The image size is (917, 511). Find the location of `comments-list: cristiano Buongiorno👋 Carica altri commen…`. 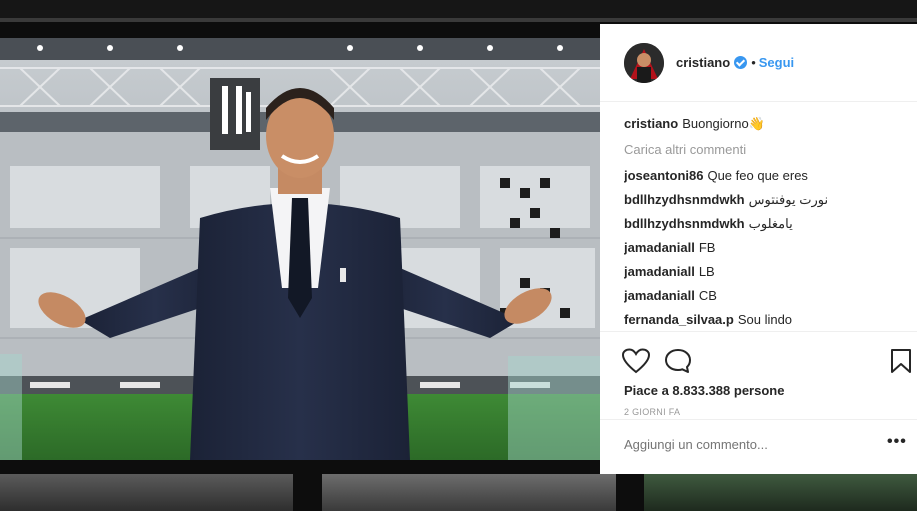

comments-list: cristiano Buongiorno👋 Carica altri commen… is located at coordinates (766, 222).